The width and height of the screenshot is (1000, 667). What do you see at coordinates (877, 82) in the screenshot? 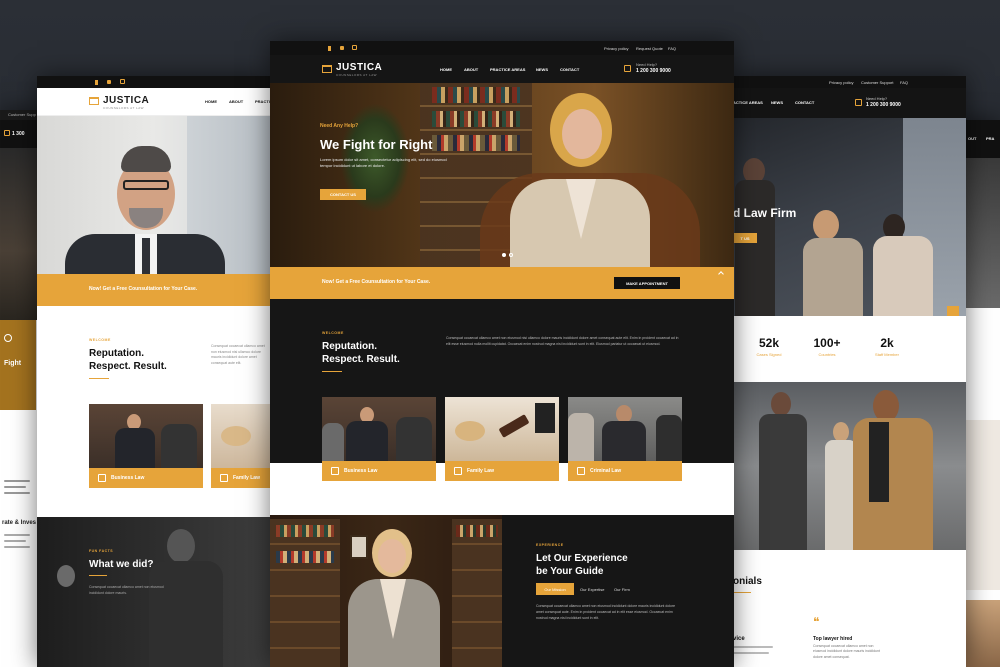
I see `right-topbar-link: Customer Support` at bounding box center [877, 82].